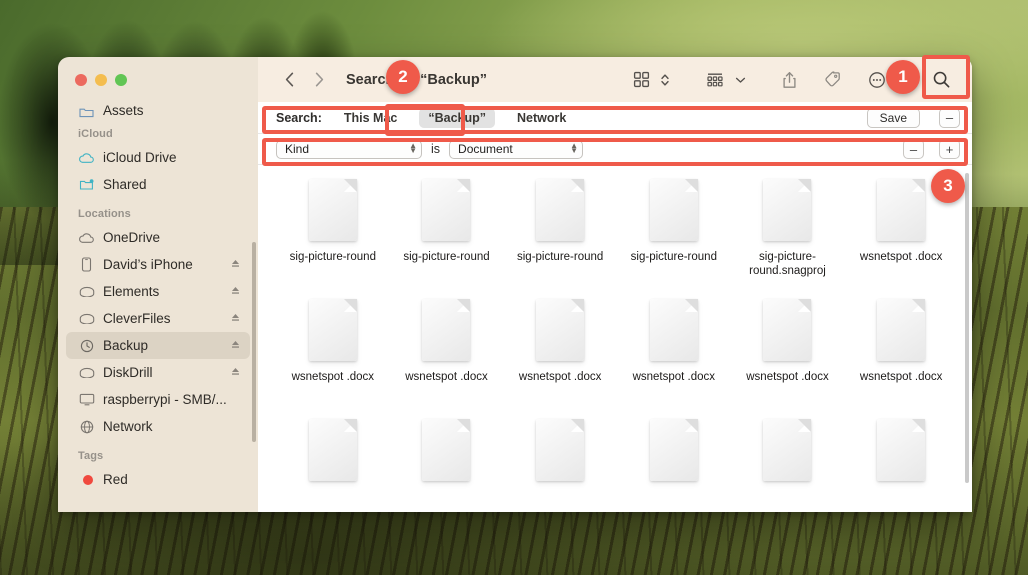 The height and width of the screenshot is (575, 1028). What do you see at coordinates (413, 148) in the screenshot?
I see `chevron-updown-icon: ▲ ▼` at bounding box center [413, 148].